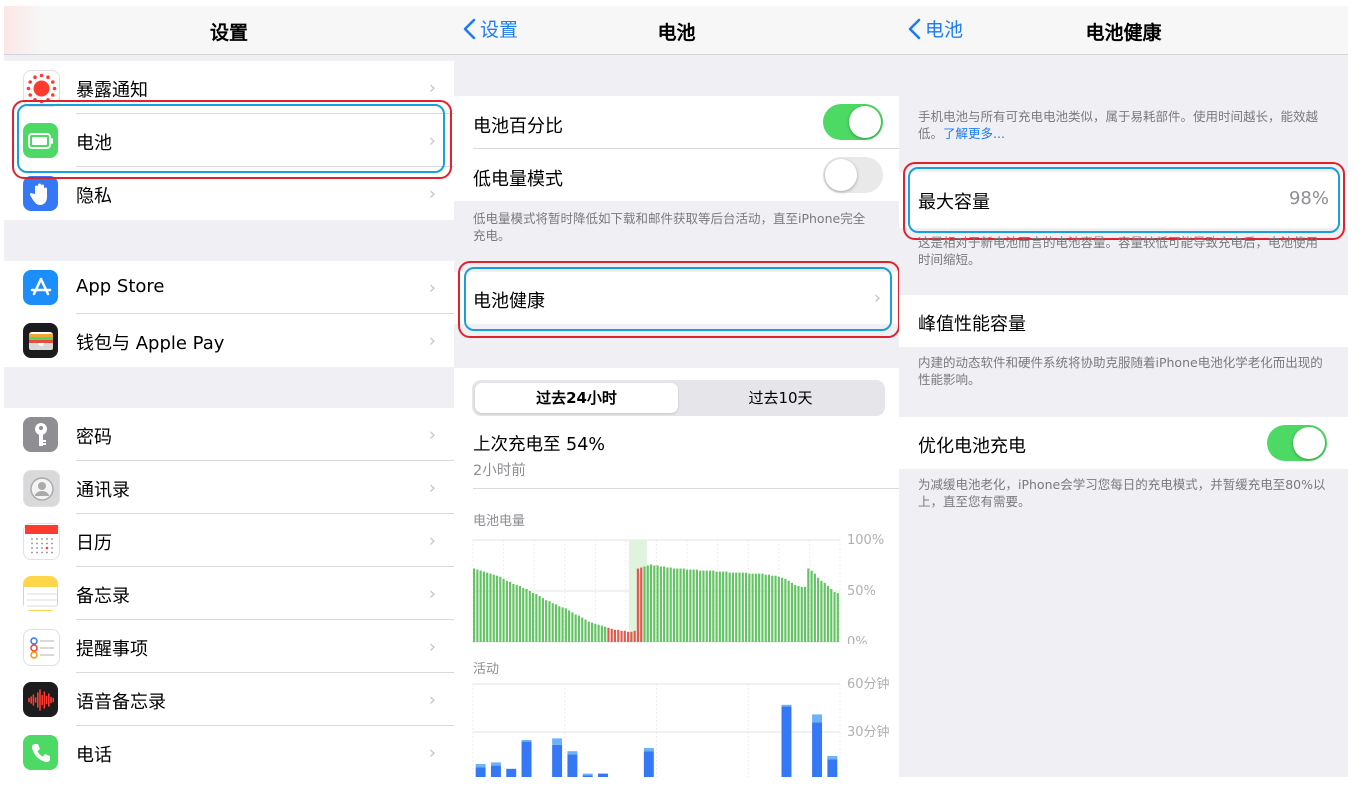 Image resolution: width=1367 pixels, height=786 pixels. What do you see at coordinates (94, 196) in the screenshot?
I see `settings-item-label: 隐私` at bounding box center [94, 196].